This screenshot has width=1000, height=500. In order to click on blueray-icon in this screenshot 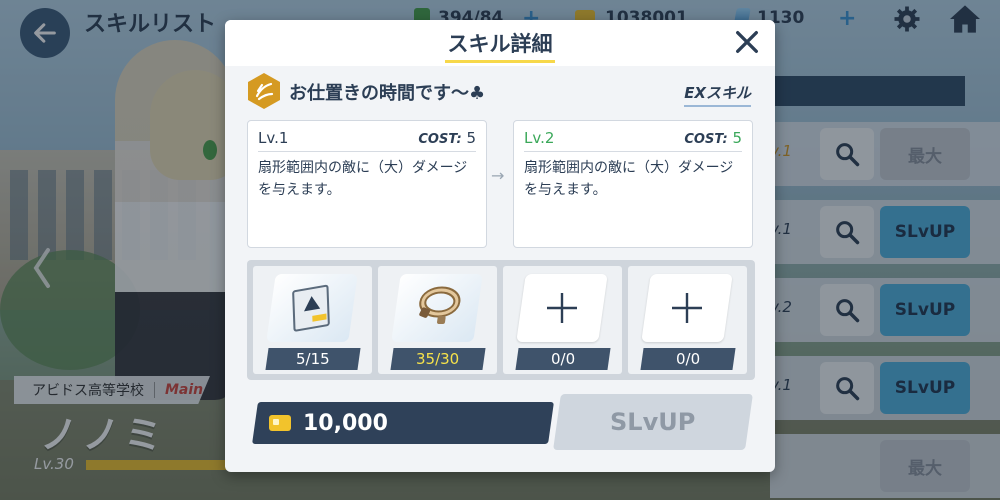, I will do `click(311, 308)`.